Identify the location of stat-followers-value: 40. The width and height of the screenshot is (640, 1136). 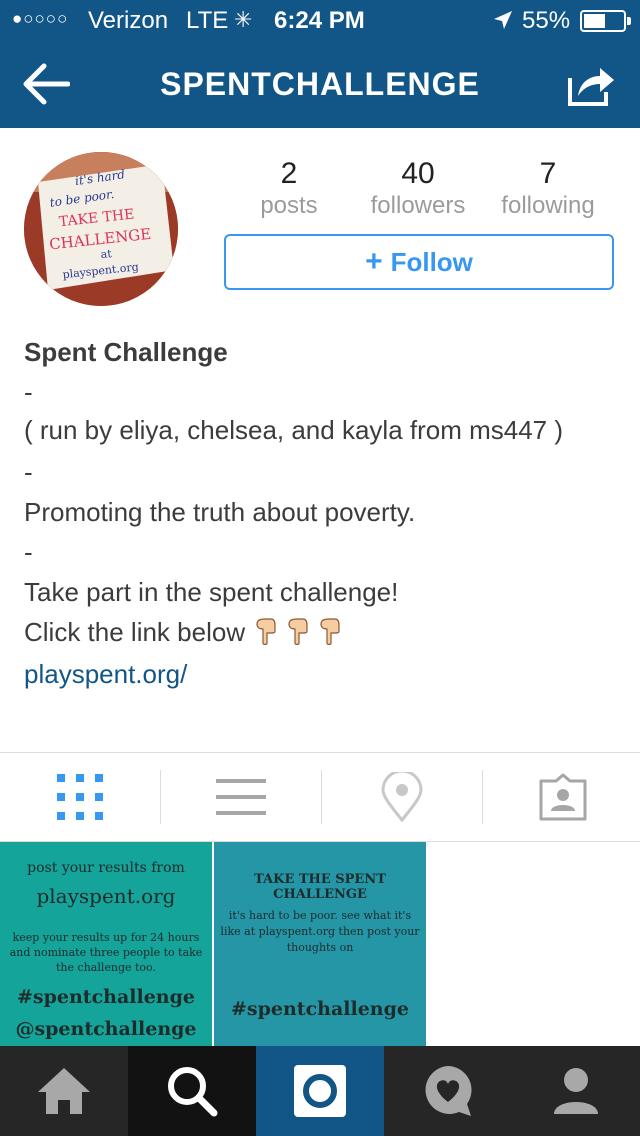
(418, 173).